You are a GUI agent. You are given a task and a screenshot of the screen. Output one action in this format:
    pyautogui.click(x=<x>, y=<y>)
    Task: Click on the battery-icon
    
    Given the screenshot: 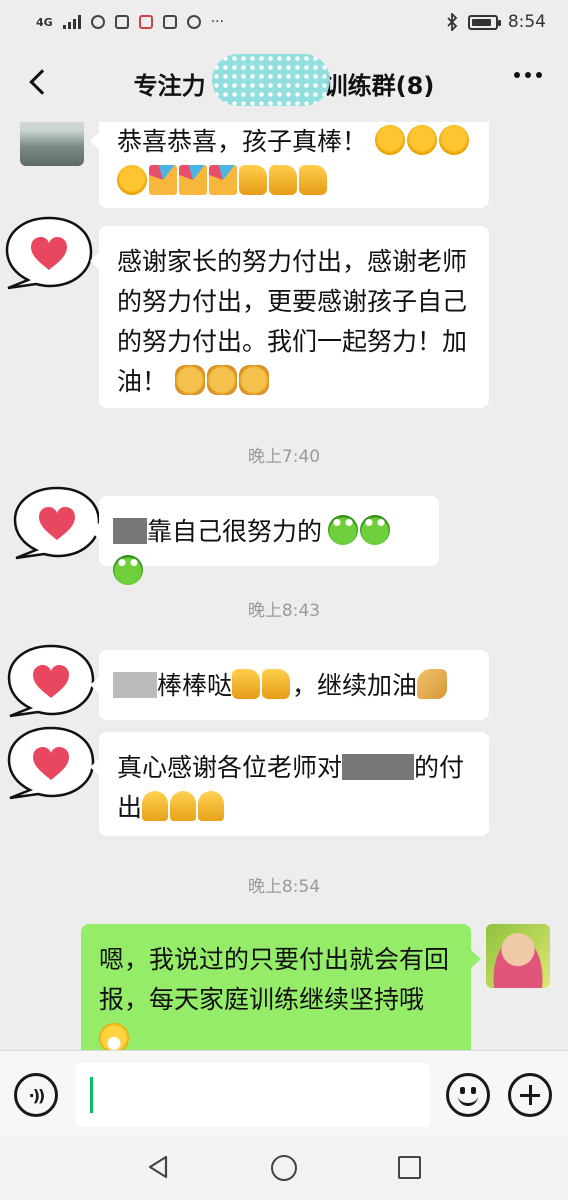 What is the action you would take?
    pyautogui.click(x=484, y=22)
    